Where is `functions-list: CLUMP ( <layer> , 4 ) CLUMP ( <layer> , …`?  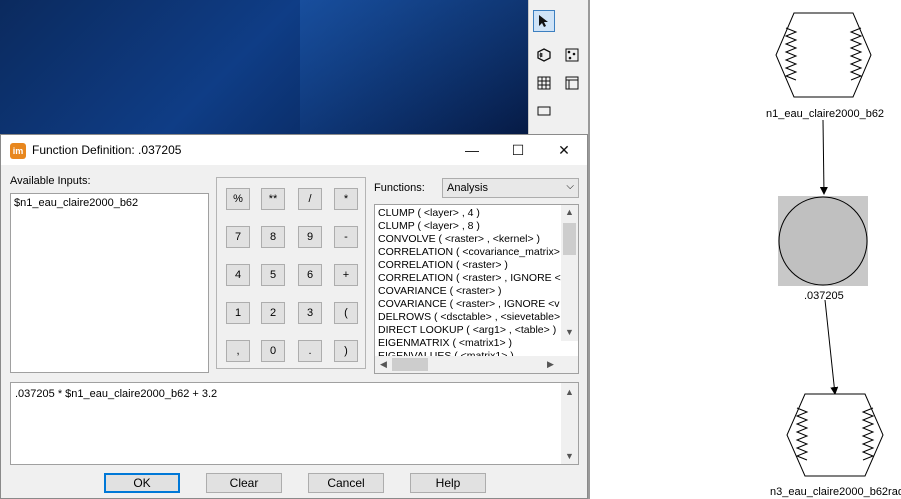 functions-list: CLUMP ( <layer> , 4 ) CLUMP ( <layer> , … is located at coordinates (476, 289).